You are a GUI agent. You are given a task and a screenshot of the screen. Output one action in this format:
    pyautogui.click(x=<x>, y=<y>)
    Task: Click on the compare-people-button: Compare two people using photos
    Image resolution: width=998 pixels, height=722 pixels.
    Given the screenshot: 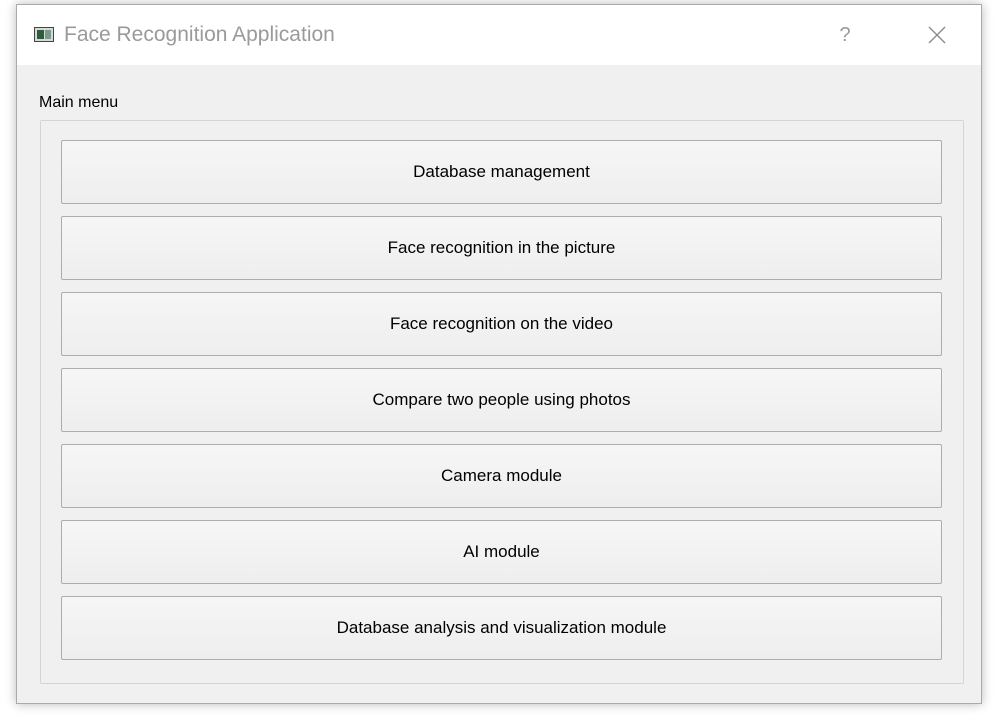 What is the action you would take?
    pyautogui.click(x=501, y=400)
    